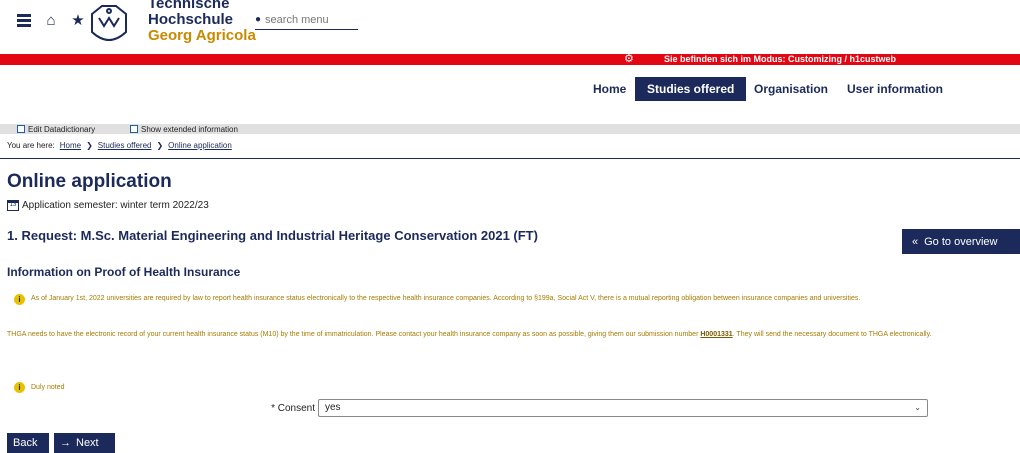 This screenshot has width=1020, height=453. I want to click on duly-noted-text: Duly noted, so click(48, 387).